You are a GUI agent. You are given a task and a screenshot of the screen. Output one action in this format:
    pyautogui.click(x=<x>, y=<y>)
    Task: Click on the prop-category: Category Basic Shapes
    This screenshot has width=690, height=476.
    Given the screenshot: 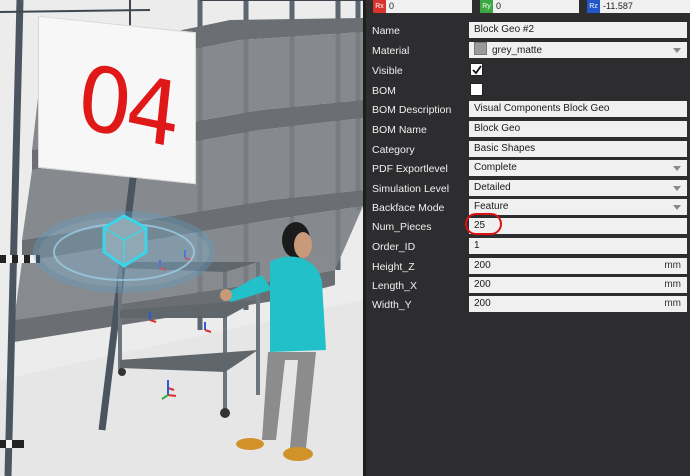 What is the action you would take?
    pyautogui.click(x=526, y=150)
    